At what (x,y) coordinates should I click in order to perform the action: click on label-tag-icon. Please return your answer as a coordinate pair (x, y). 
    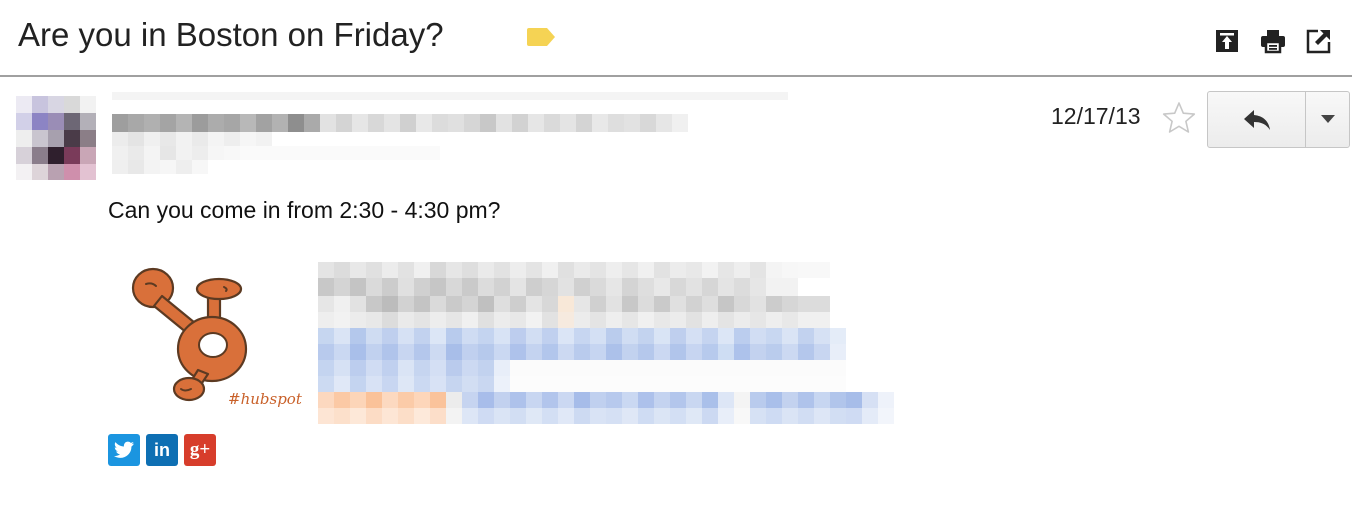
    Looking at the image, I should click on (541, 37).